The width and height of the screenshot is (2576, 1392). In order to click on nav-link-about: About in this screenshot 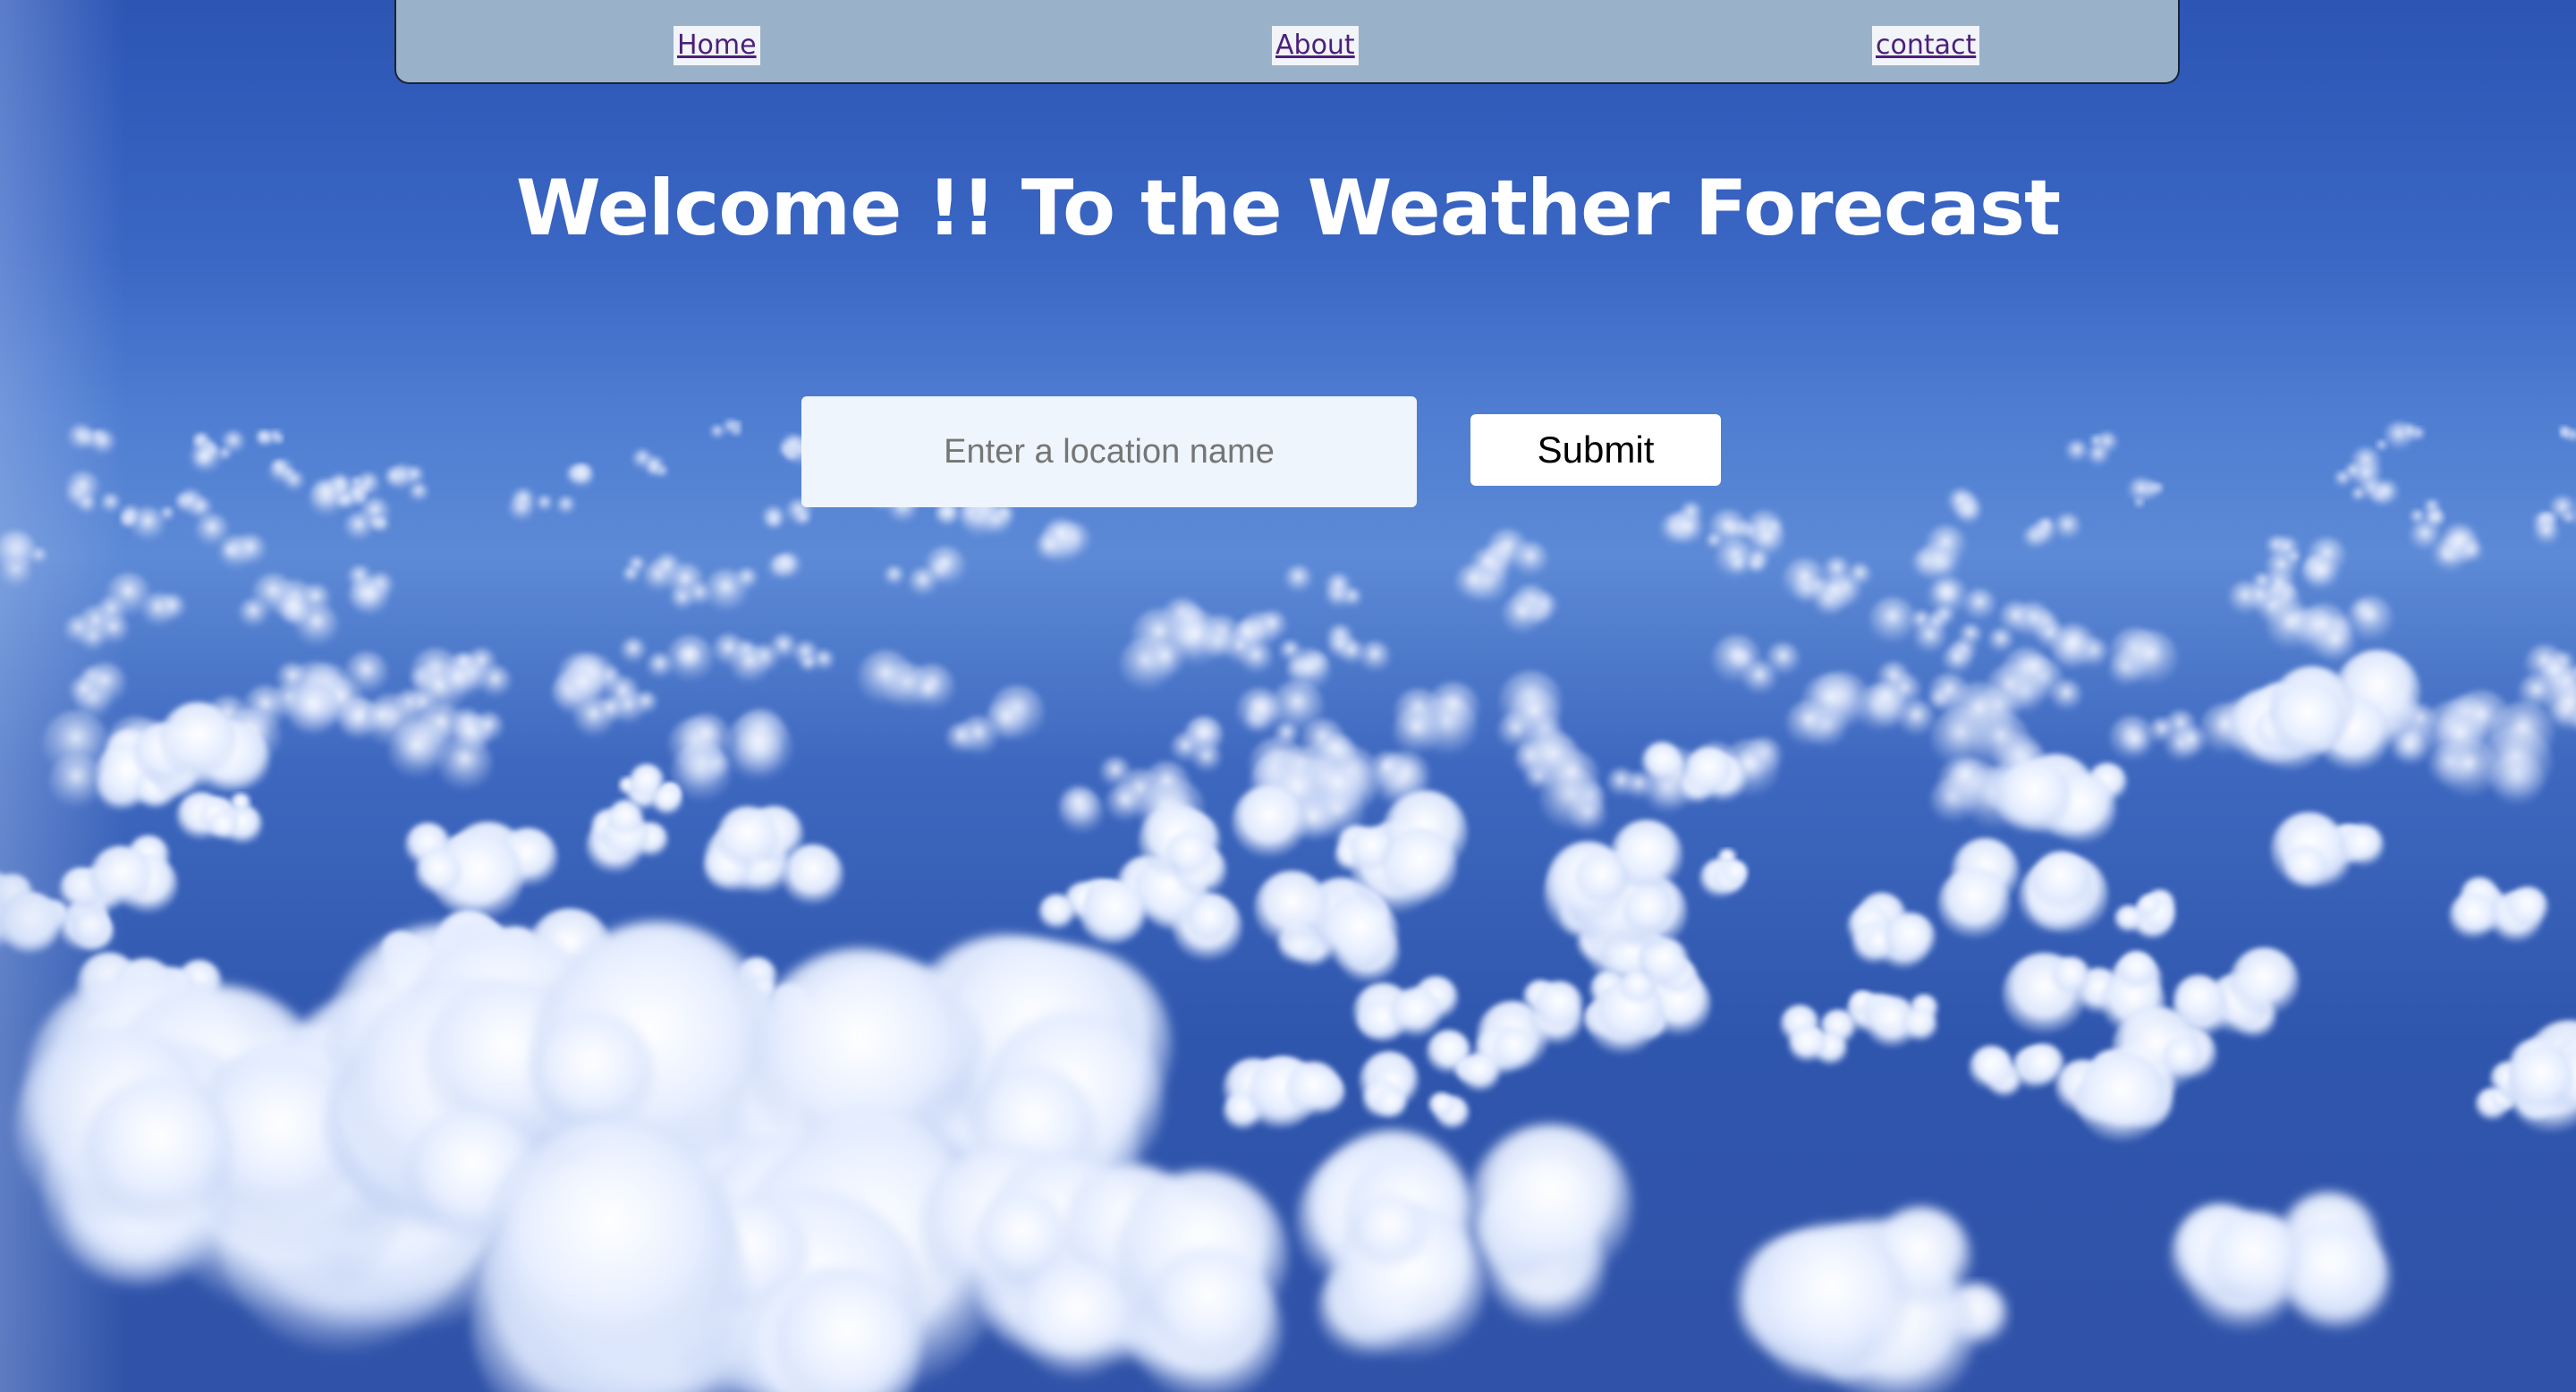, I will do `click(1315, 45)`.